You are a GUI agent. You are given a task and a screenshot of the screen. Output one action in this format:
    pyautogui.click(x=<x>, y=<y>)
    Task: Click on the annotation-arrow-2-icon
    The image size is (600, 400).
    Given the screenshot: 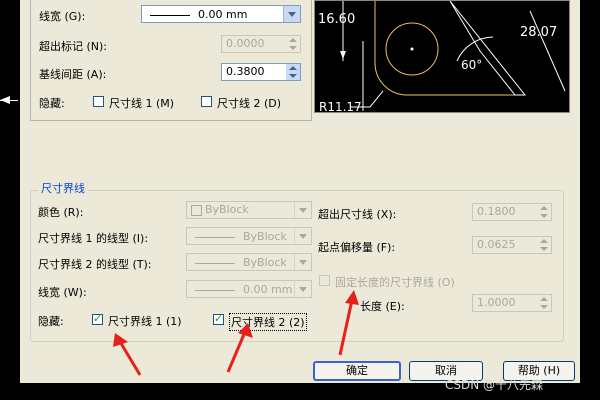 What is the action you would take?
    pyautogui.click(x=236, y=352)
    